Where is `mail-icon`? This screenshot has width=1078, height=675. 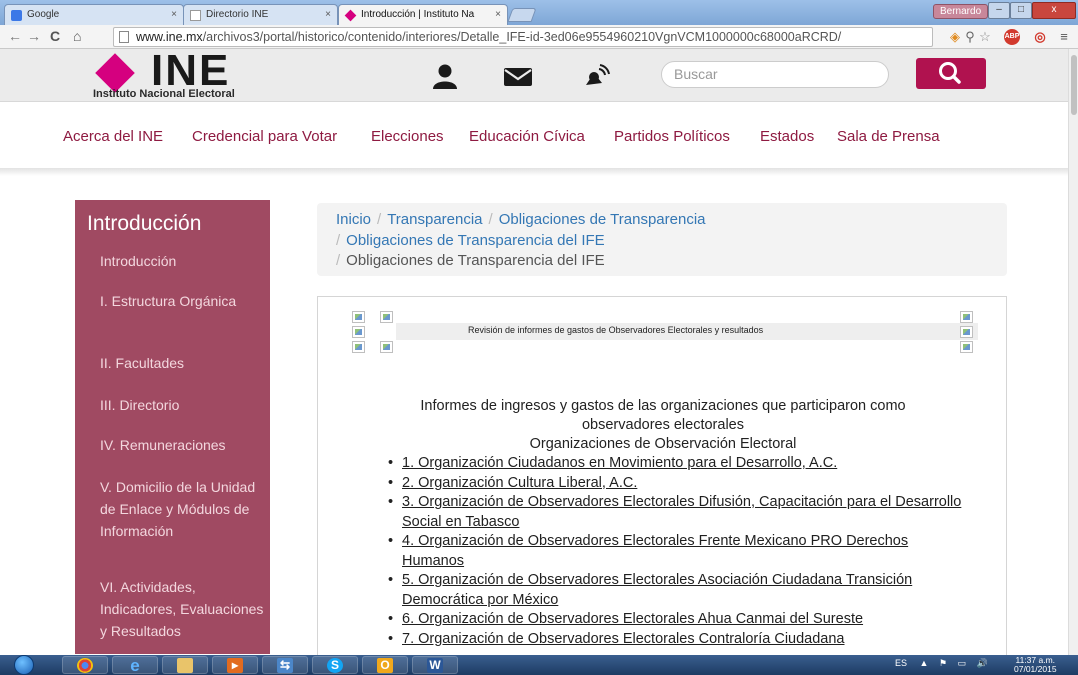 mail-icon is located at coordinates (518, 76).